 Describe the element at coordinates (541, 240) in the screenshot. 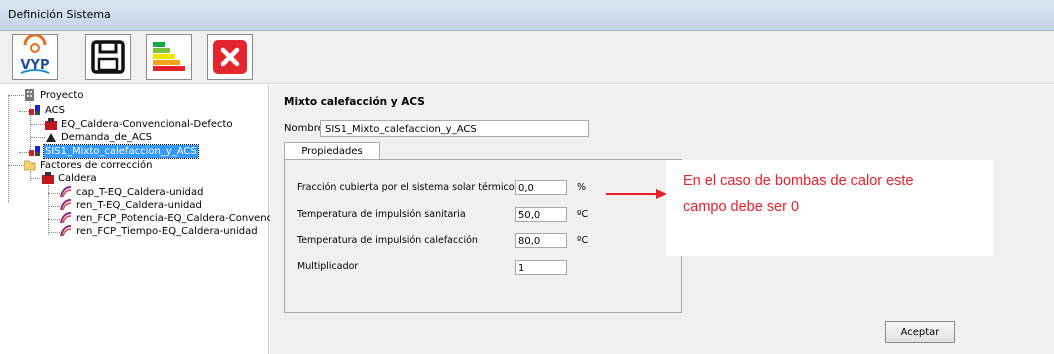

I see `heating-temp-input: 80,0` at that location.